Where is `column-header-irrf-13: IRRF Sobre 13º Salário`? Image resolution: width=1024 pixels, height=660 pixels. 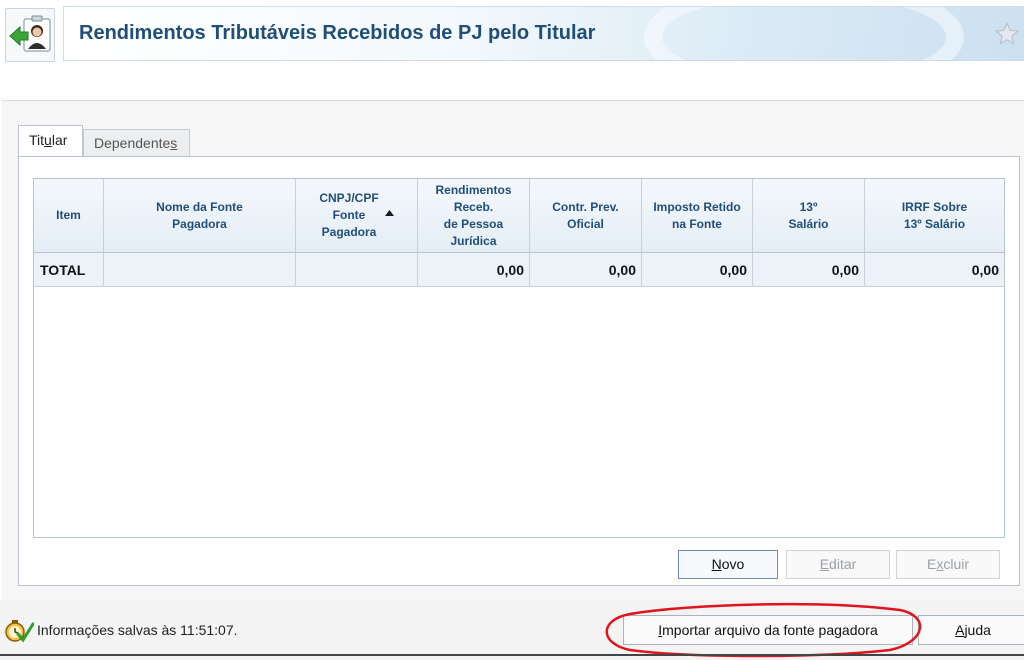
column-header-irrf-13: IRRF Sobre 13º Salário is located at coordinates (934, 215).